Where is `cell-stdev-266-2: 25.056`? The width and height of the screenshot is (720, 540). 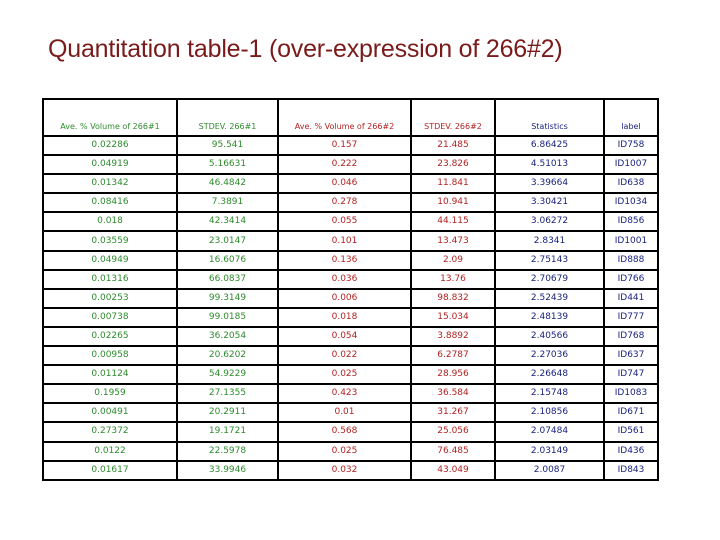
cell-stdev-266-2: 25.056 is located at coordinates (453, 432).